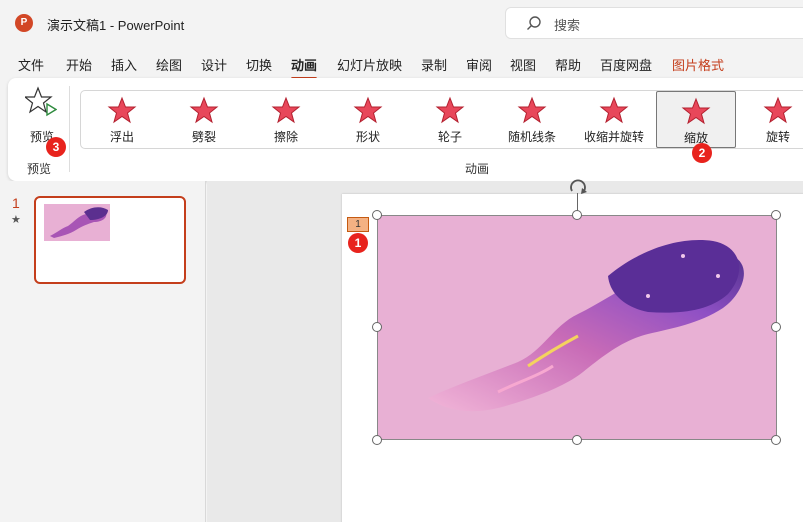 The width and height of the screenshot is (803, 522). What do you see at coordinates (567, 24) in the screenshot?
I see `search-input: 搜索` at bounding box center [567, 24].